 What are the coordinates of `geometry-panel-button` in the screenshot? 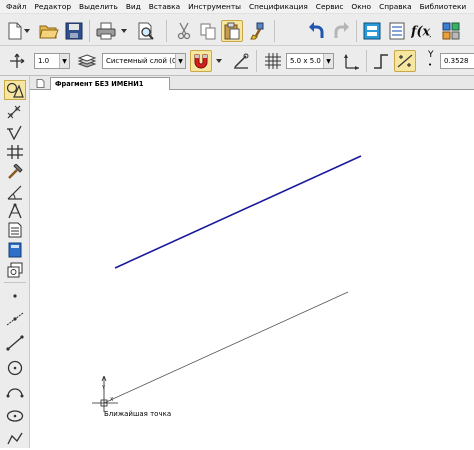 It's located at (15, 90).